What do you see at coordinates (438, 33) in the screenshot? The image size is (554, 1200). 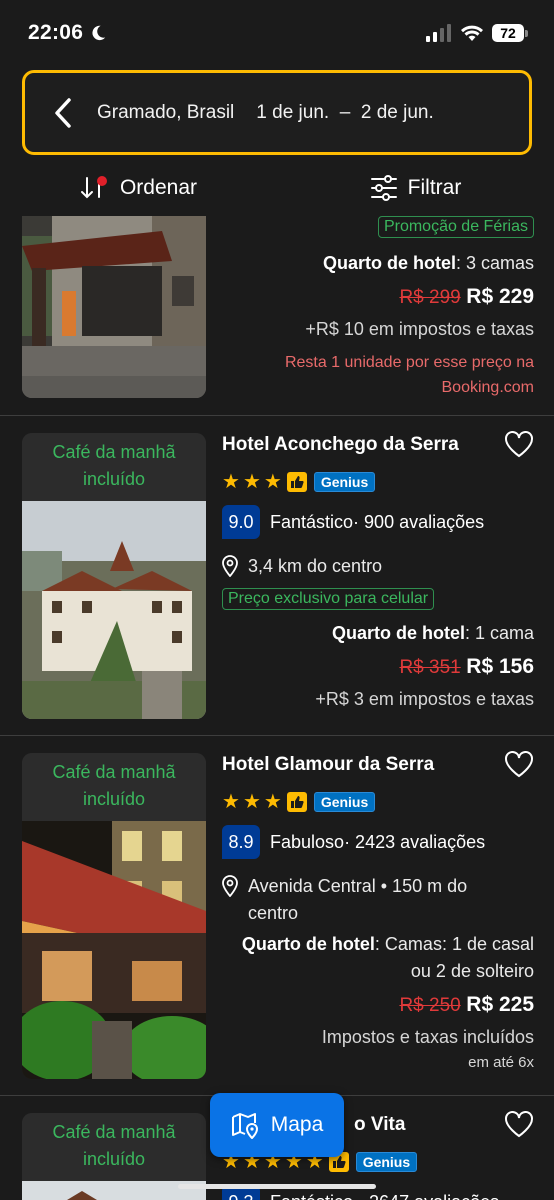 I see `signal-icon` at bounding box center [438, 33].